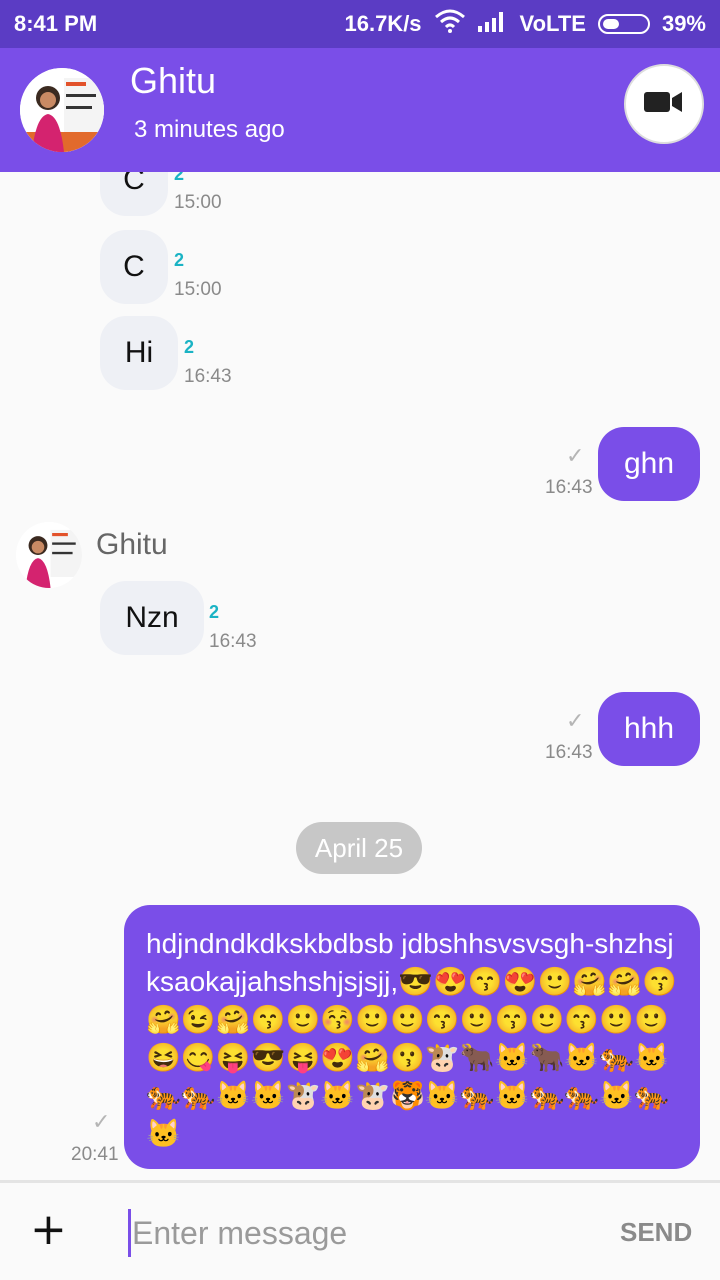  I want to click on status-bar: 8:41 PM 16.7K/s VoLTE 39%, so click(360, 24).